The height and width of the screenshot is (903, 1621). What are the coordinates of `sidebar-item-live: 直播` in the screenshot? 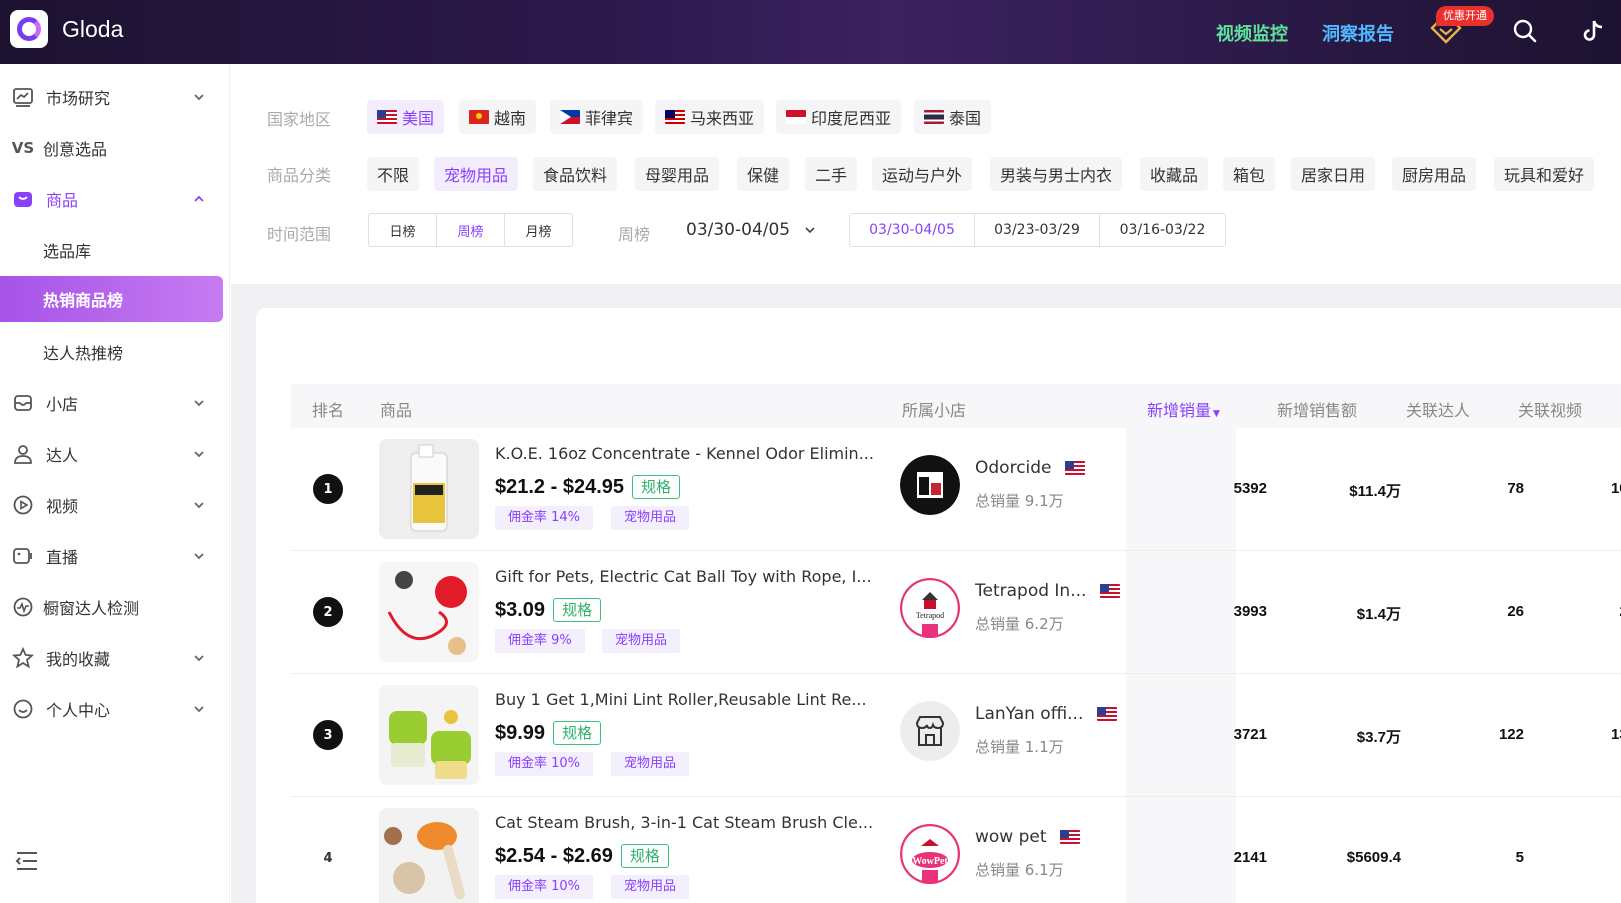 It's located at (115, 556).